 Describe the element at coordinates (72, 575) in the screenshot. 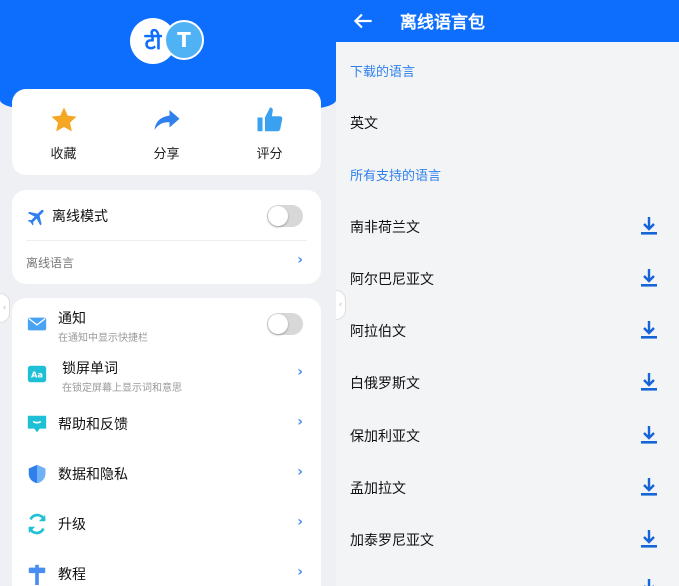

I see `tutorial-title: 教程` at that location.